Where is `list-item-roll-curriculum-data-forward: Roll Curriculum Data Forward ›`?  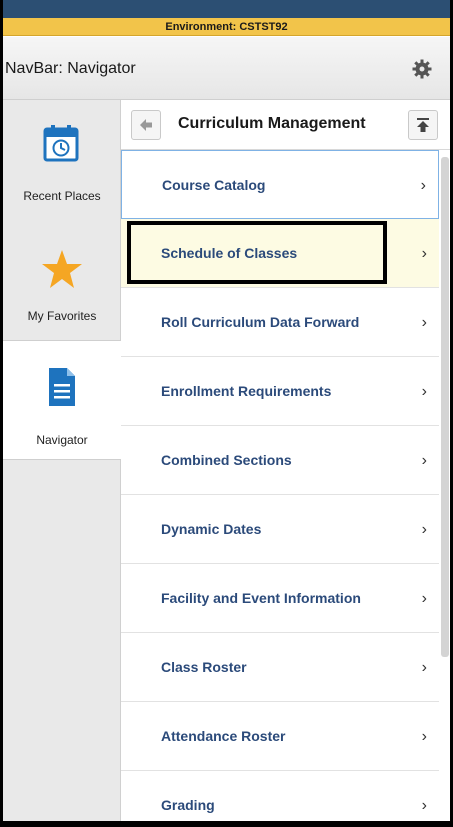 list-item-roll-curriculum-data-forward: Roll Curriculum Data Forward › is located at coordinates (280, 322).